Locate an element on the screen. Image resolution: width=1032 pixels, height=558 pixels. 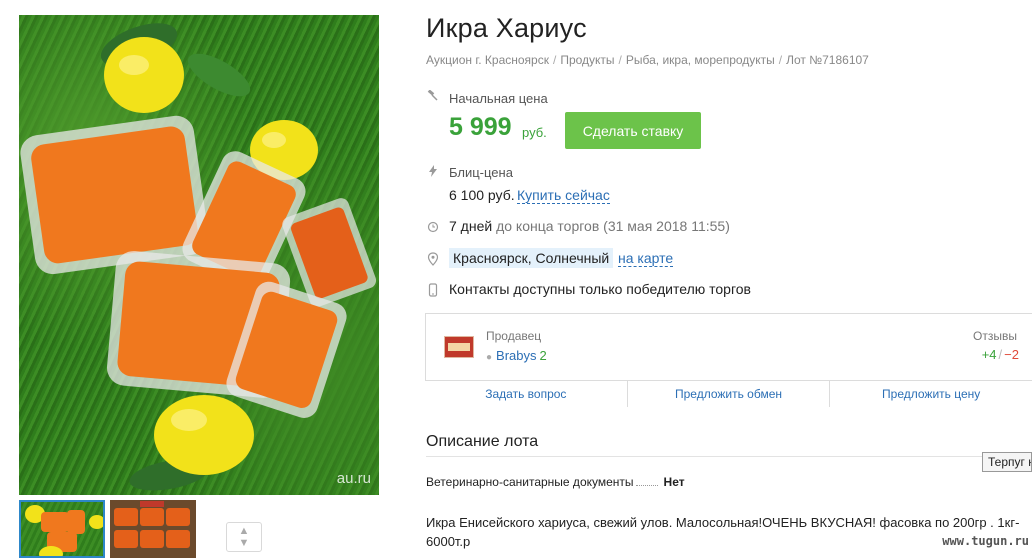
gavel-icon is located at coordinates (433, 96).